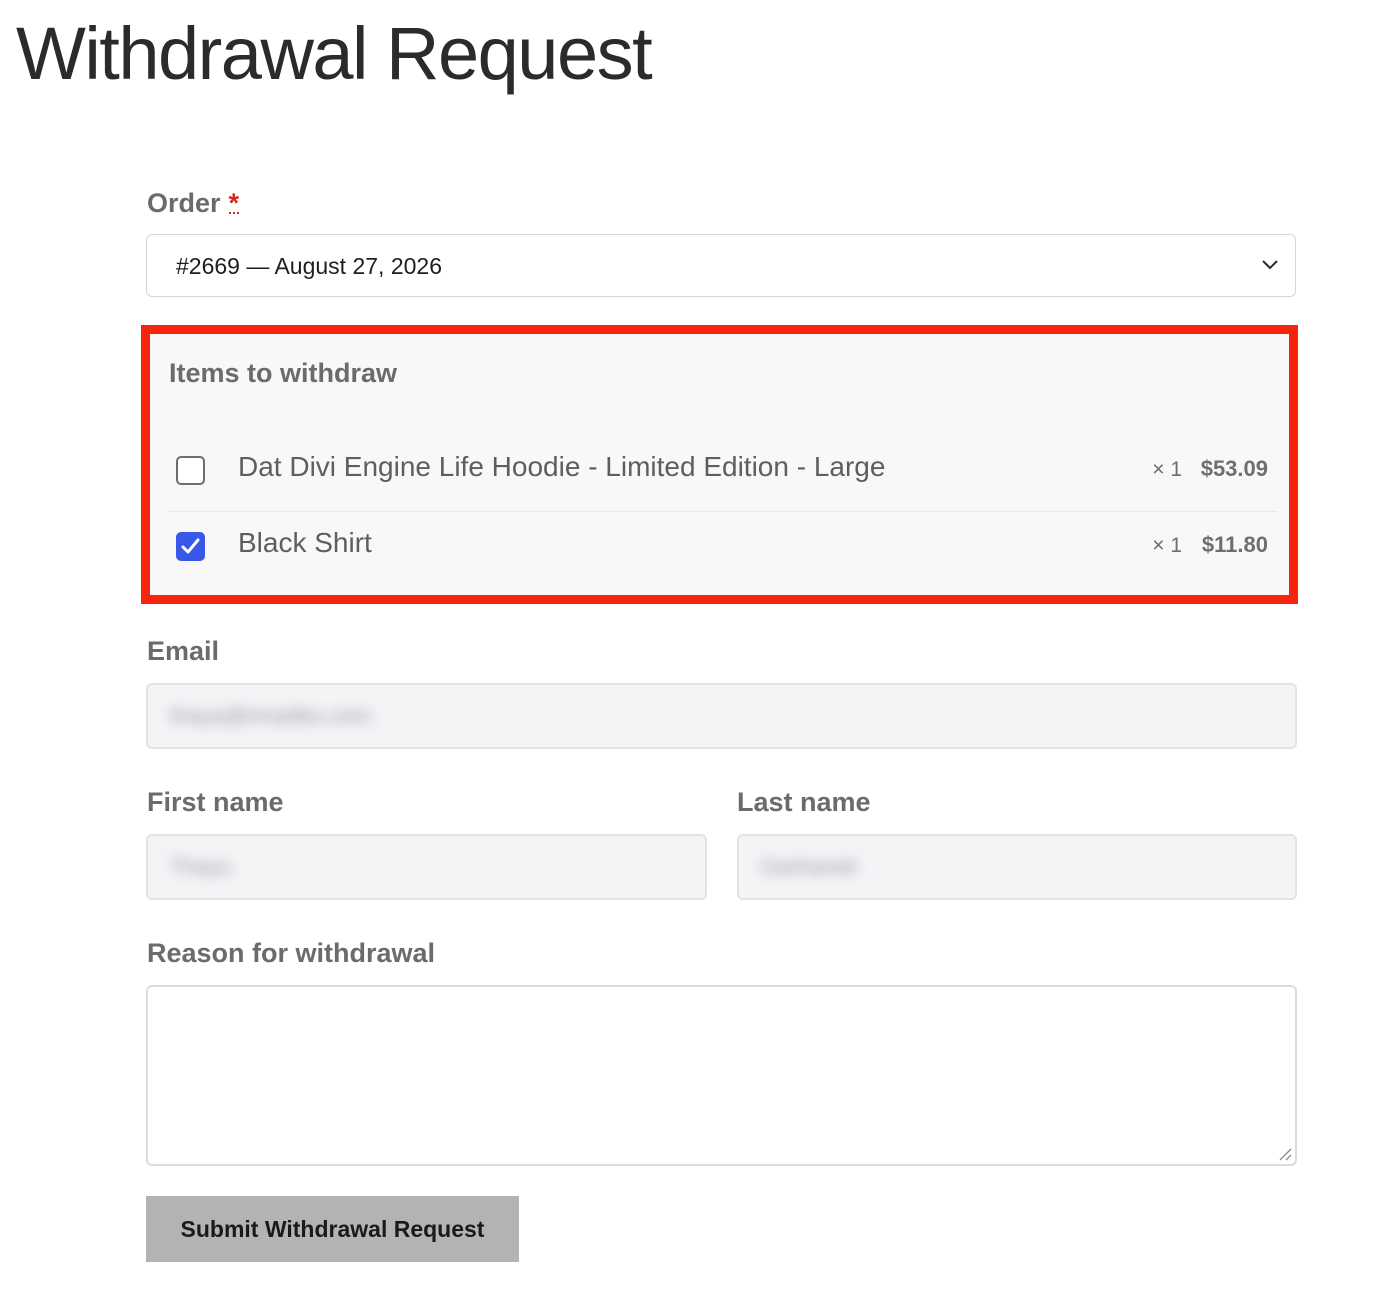 This screenshot has width=1390, height=1292. I want to click on last-name-value: Garhanek, so click(809, 866).